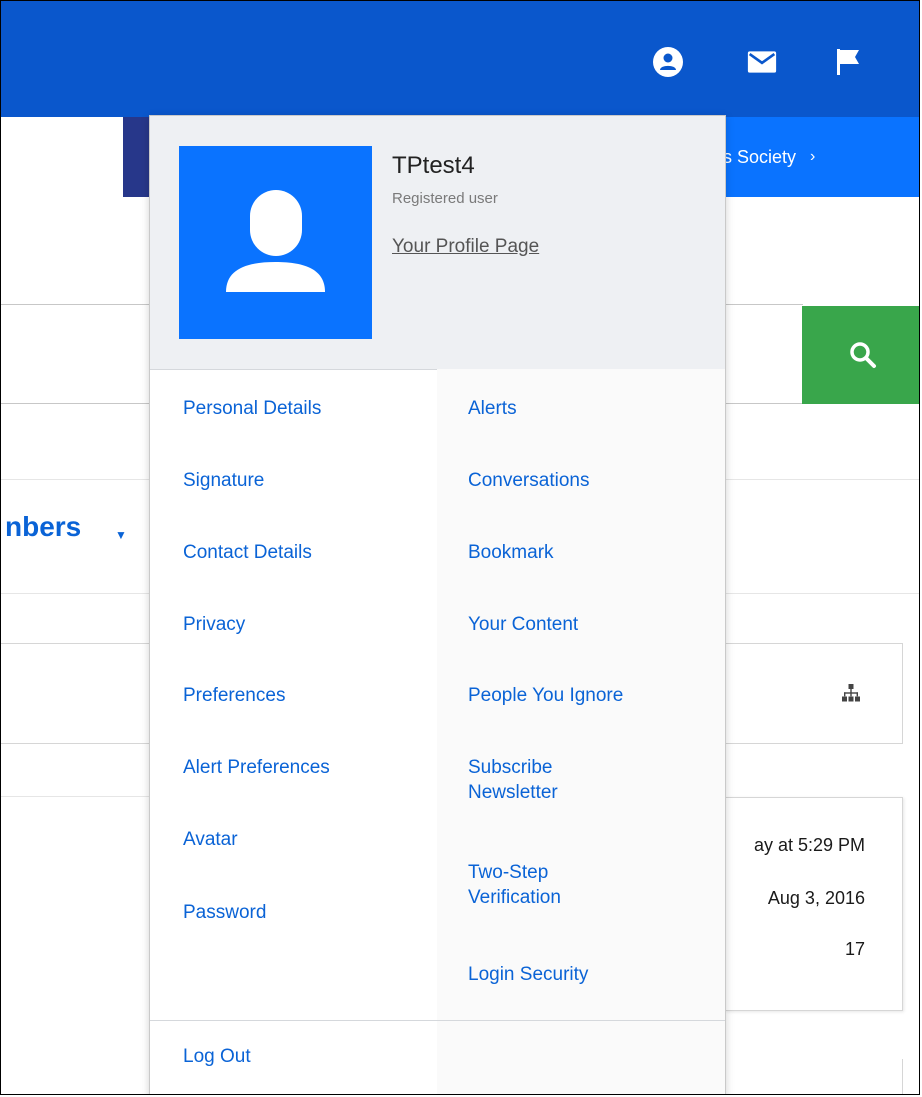 The height and width of the screenshot is (1097, 922). What do you see at coordinates (76, 796) in the screenshot?
I see `section-divider` at bounding box center [76, 796].